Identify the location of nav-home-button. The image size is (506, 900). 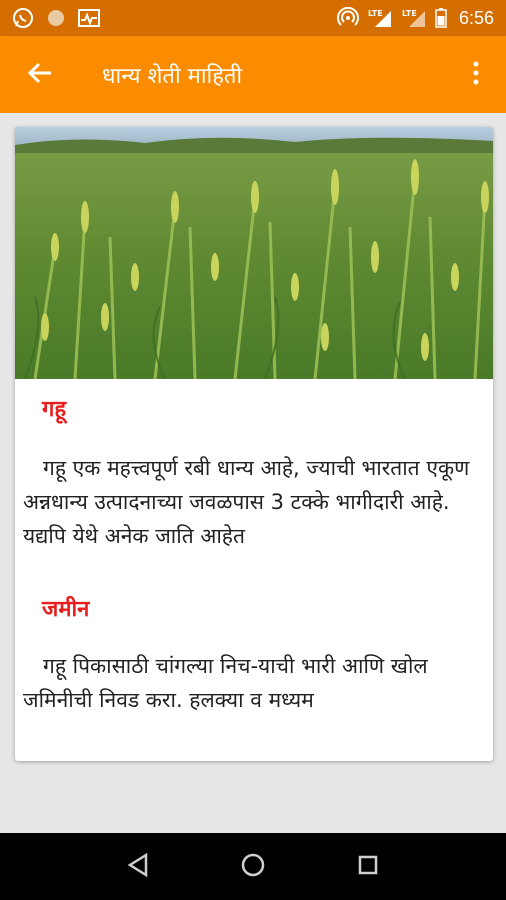
(253, 867).